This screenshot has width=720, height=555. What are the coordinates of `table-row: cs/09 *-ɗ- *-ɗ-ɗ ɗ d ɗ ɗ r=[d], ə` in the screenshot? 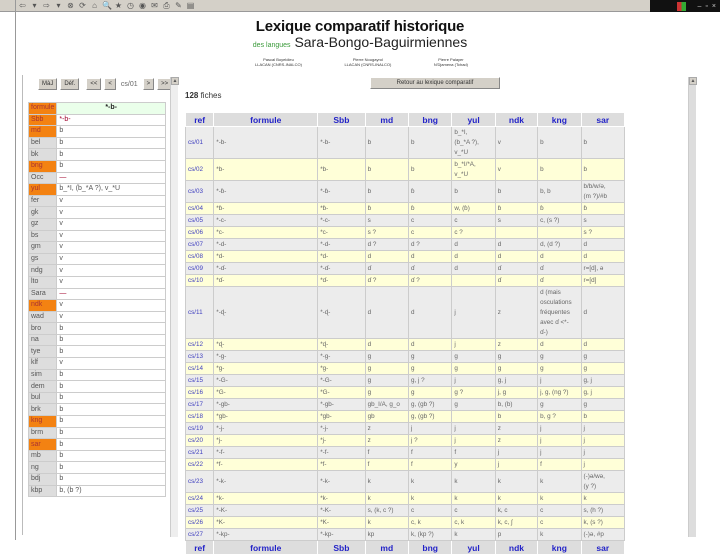 It's located at (405, 268).